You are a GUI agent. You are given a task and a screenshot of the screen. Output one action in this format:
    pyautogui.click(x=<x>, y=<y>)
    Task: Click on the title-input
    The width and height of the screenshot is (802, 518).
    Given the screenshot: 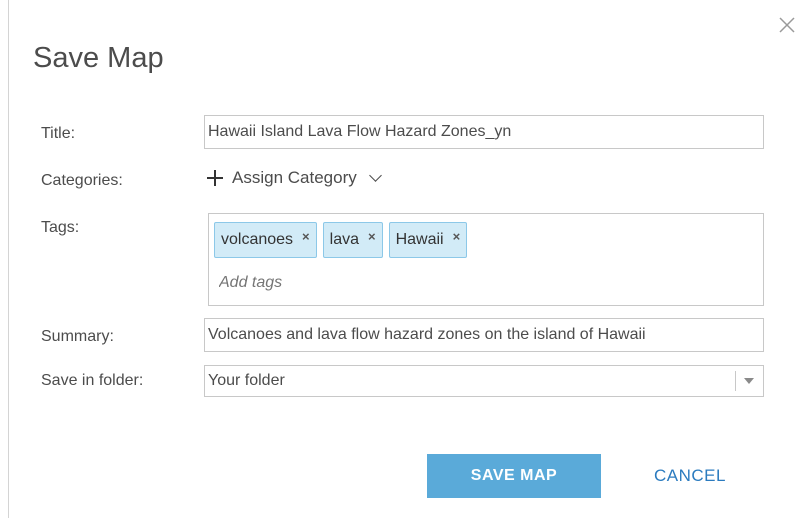 What is the action you would take?
    pyautogui.click(x=484, y=132)
    